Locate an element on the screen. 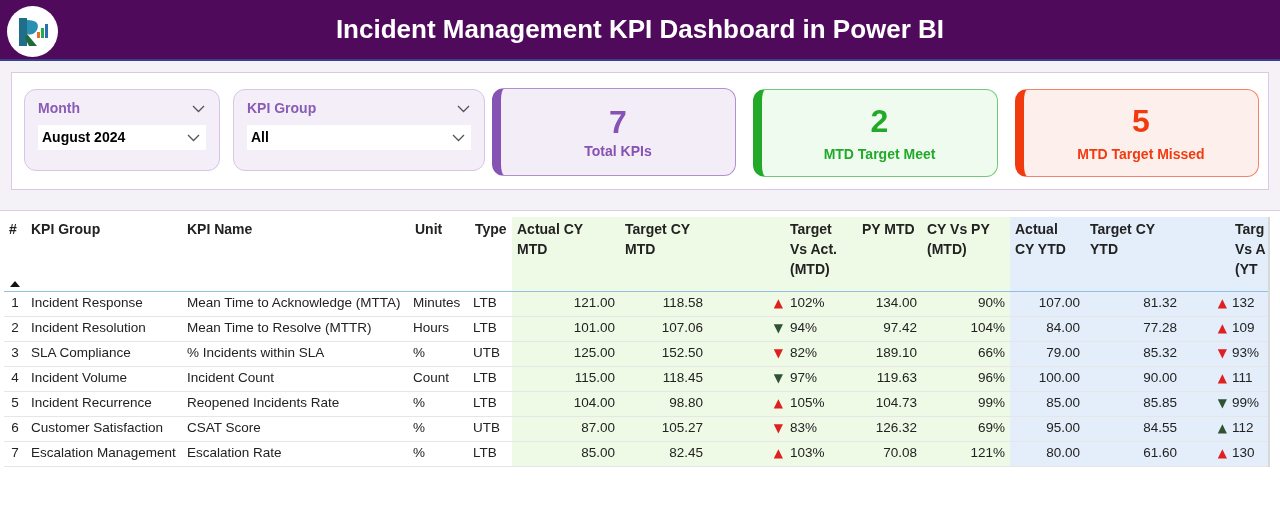 This screenshot has height=522, width=1280. table-cell: 94% is located at coordinates (821, 328).